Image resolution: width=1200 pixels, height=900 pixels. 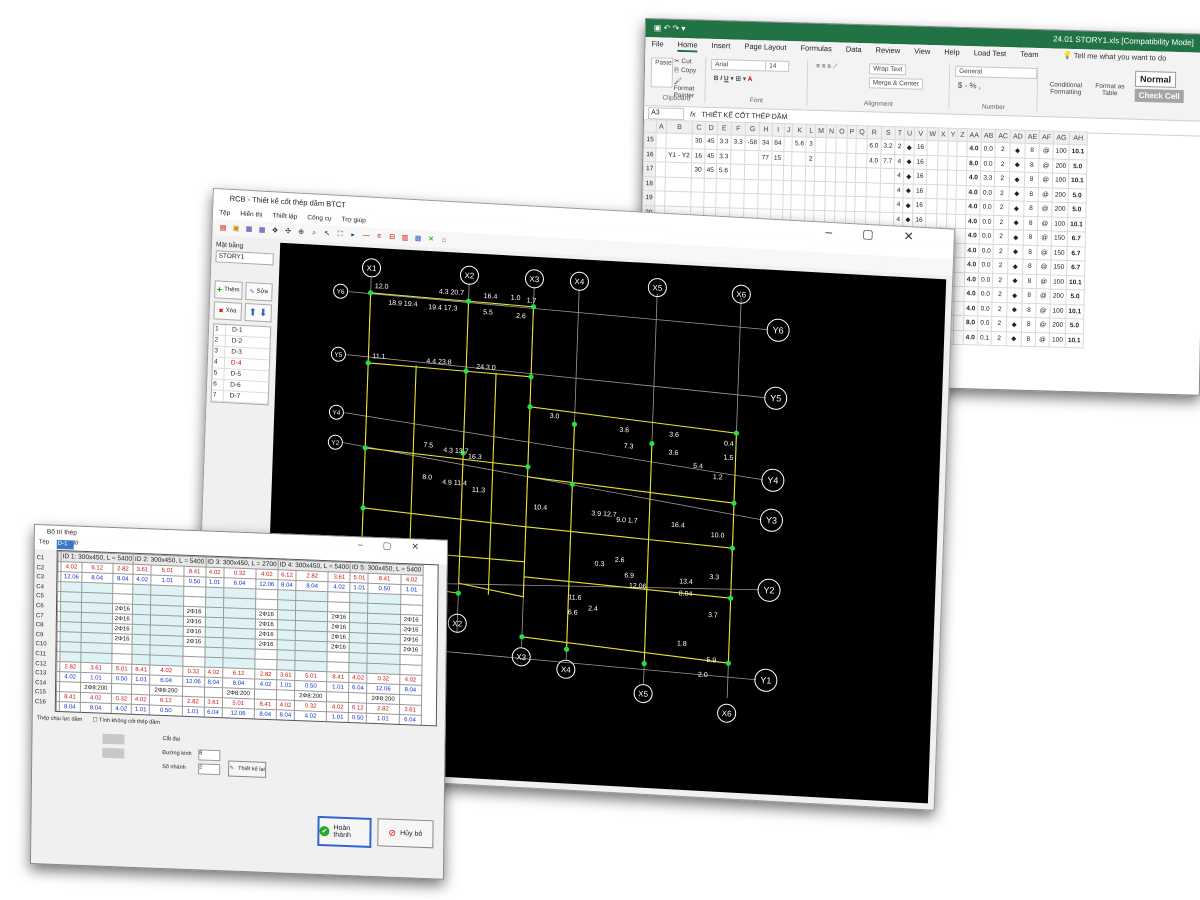 What do you see at coordinates (777, 66) in the screenshot?
I see `font-size-select: 14` at bounding box center [777, 66].